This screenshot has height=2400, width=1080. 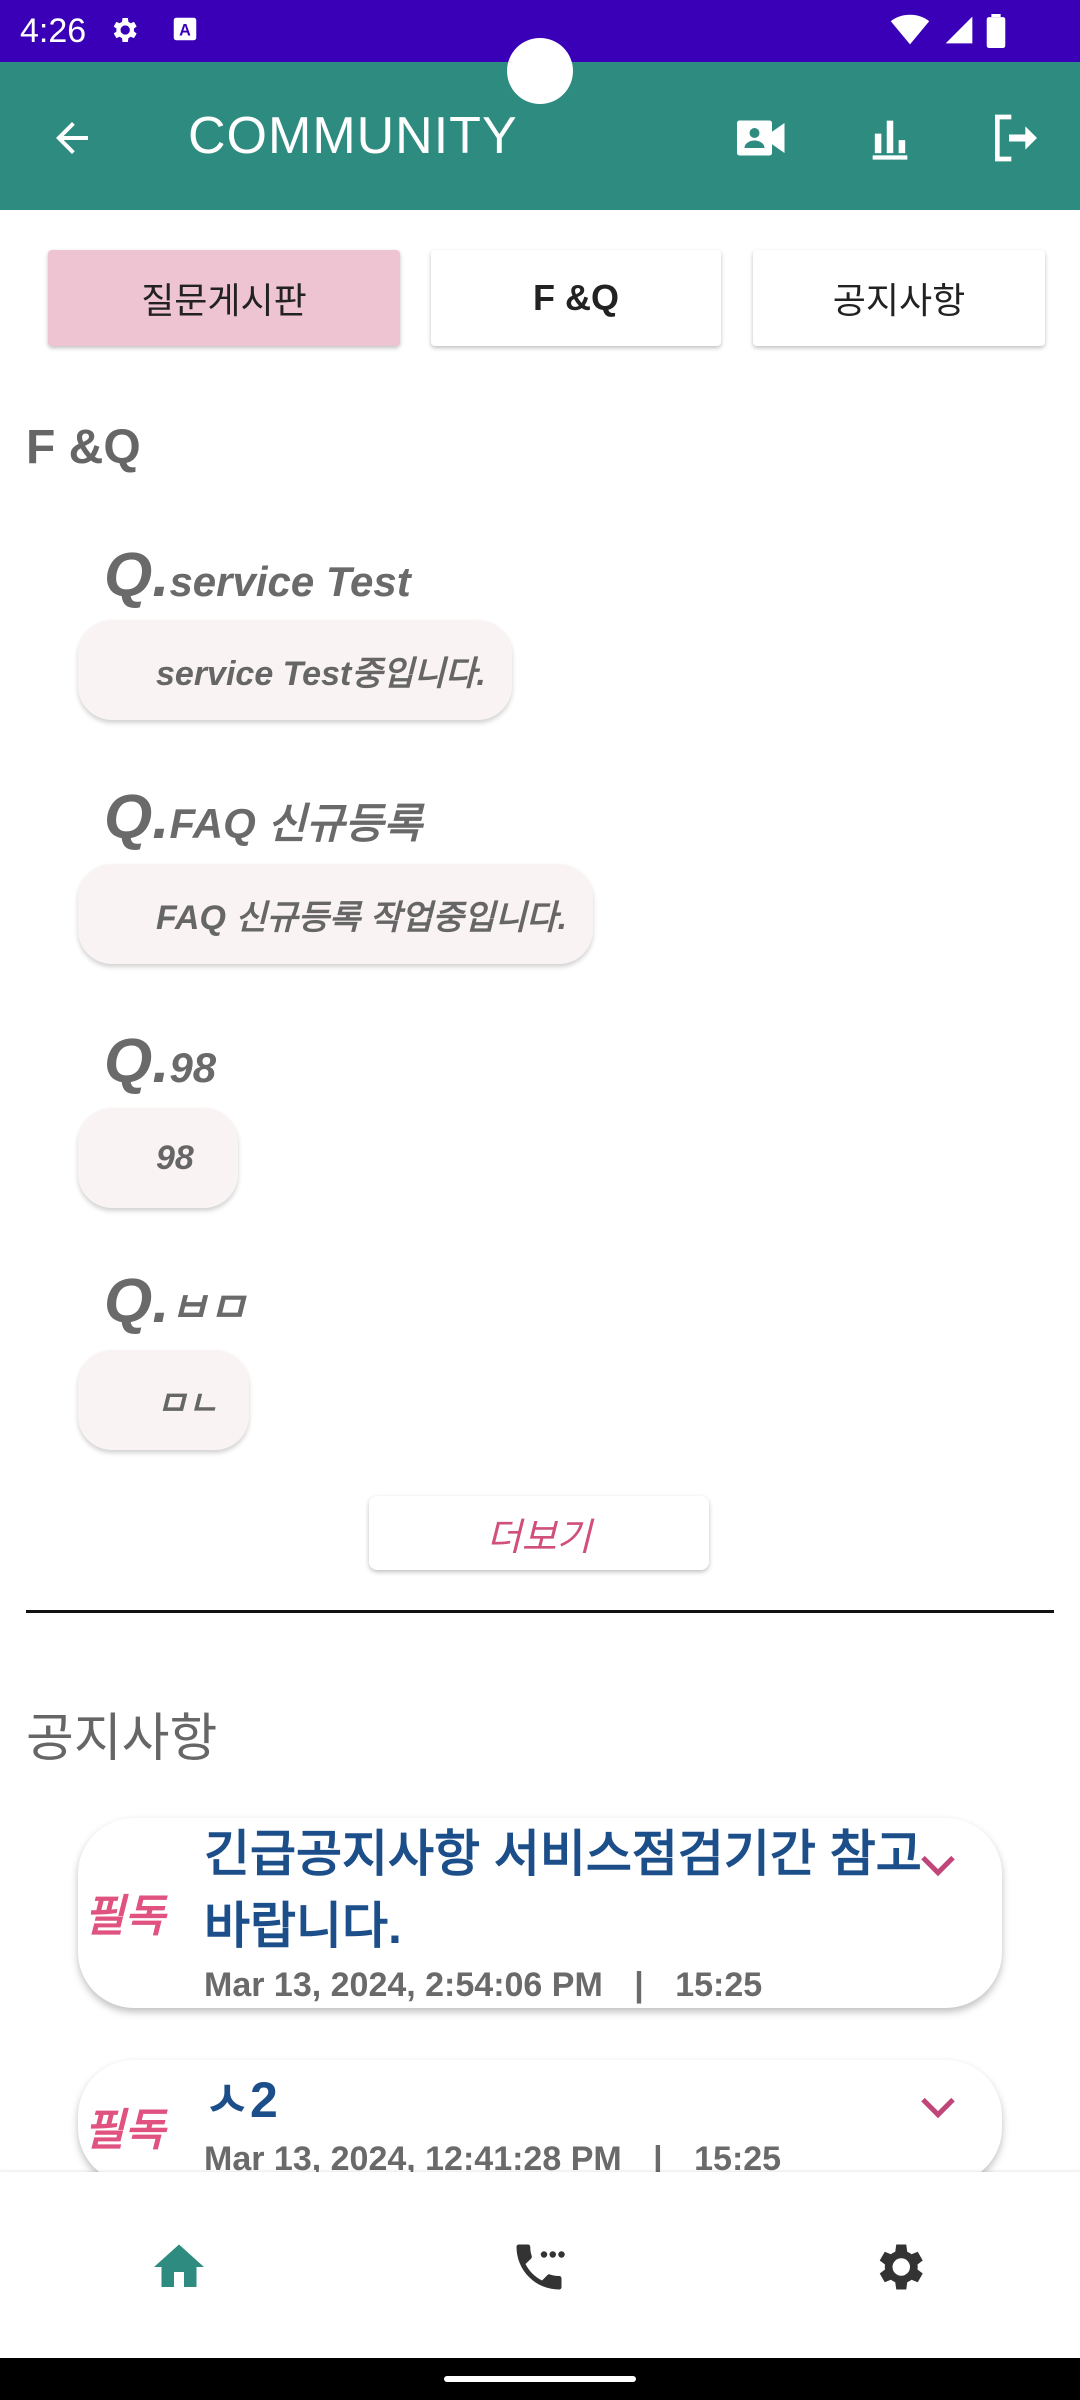 I want to click on nav-home, so click(x=179, y=2267).